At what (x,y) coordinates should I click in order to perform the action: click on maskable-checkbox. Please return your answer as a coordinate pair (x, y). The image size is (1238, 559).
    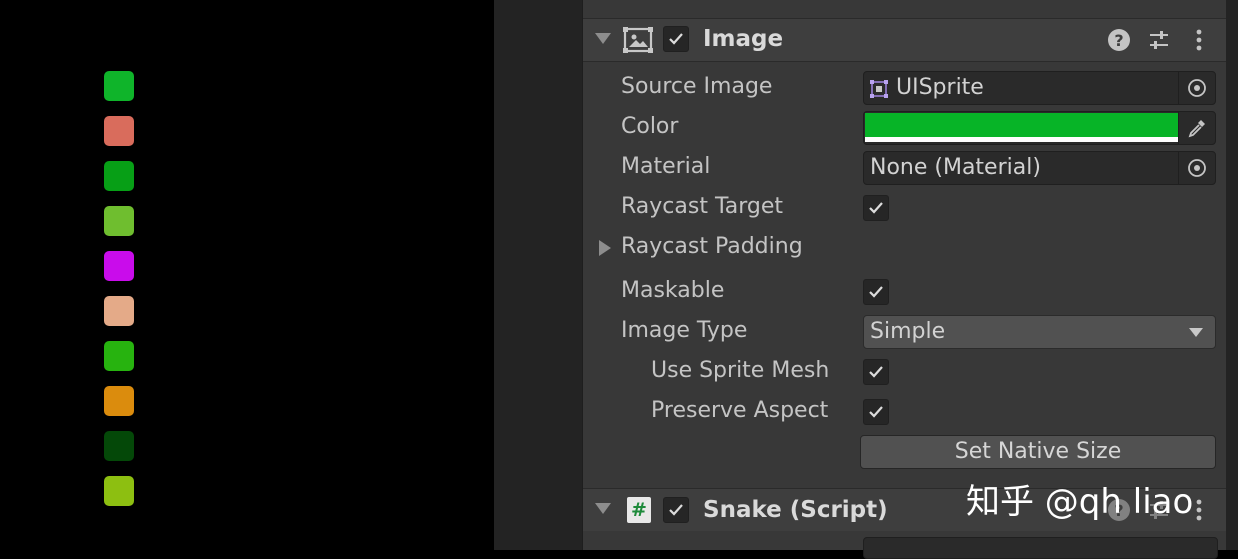
    Looking at the image, I should click on (876, 292).